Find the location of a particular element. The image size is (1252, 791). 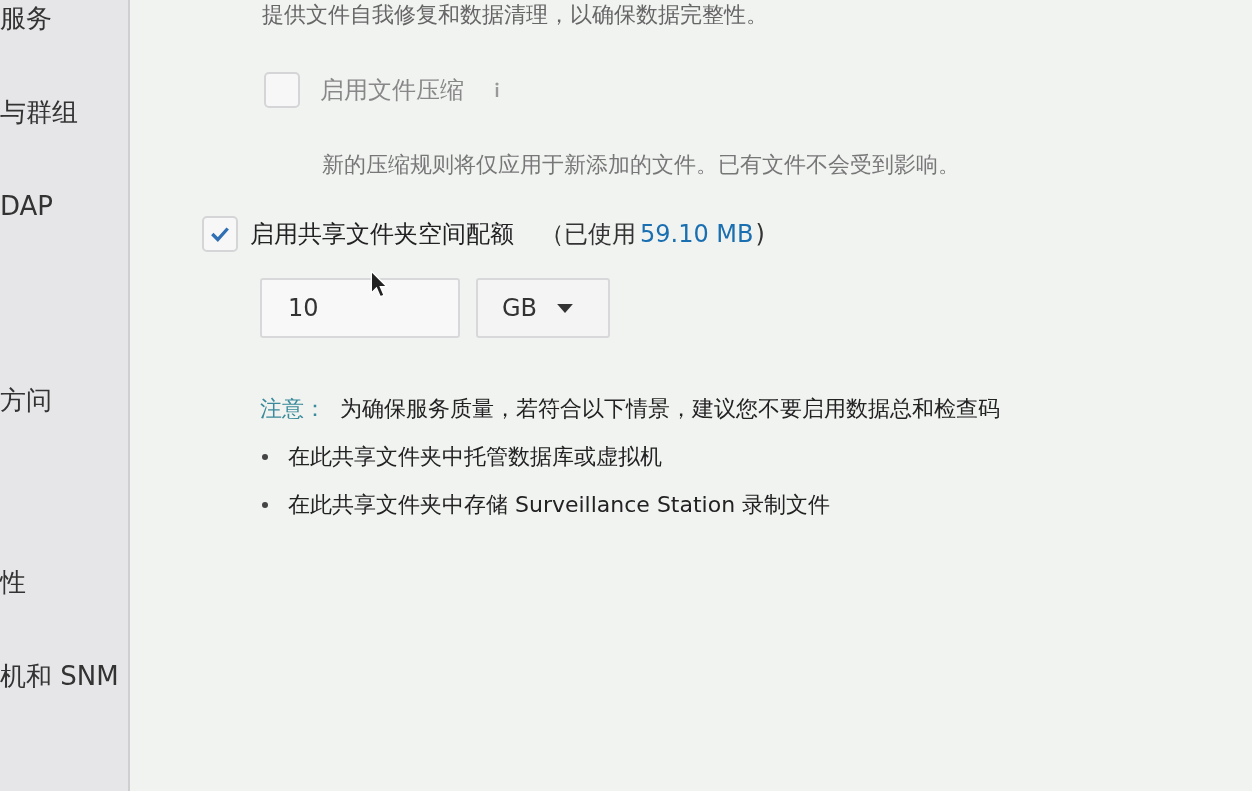

mouse-pointer-icon is located at coordinates (379, 284).